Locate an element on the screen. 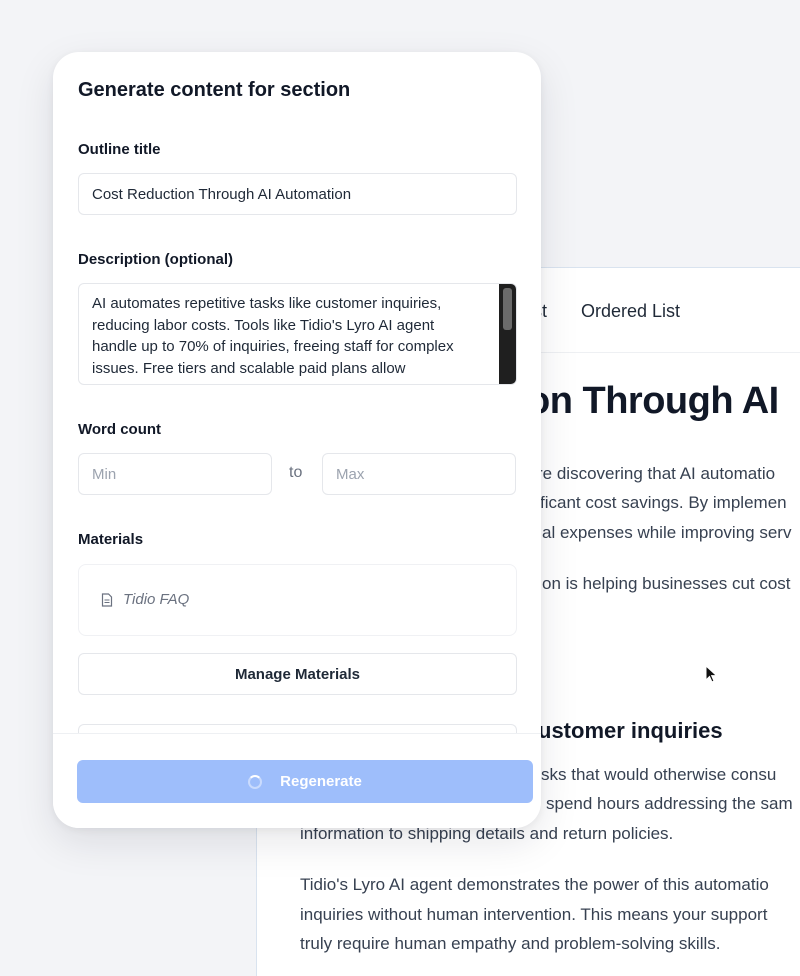 The height and width of the screenshot is (976, 800). description-label: Description (optional) is located at coordinates (155, 259).